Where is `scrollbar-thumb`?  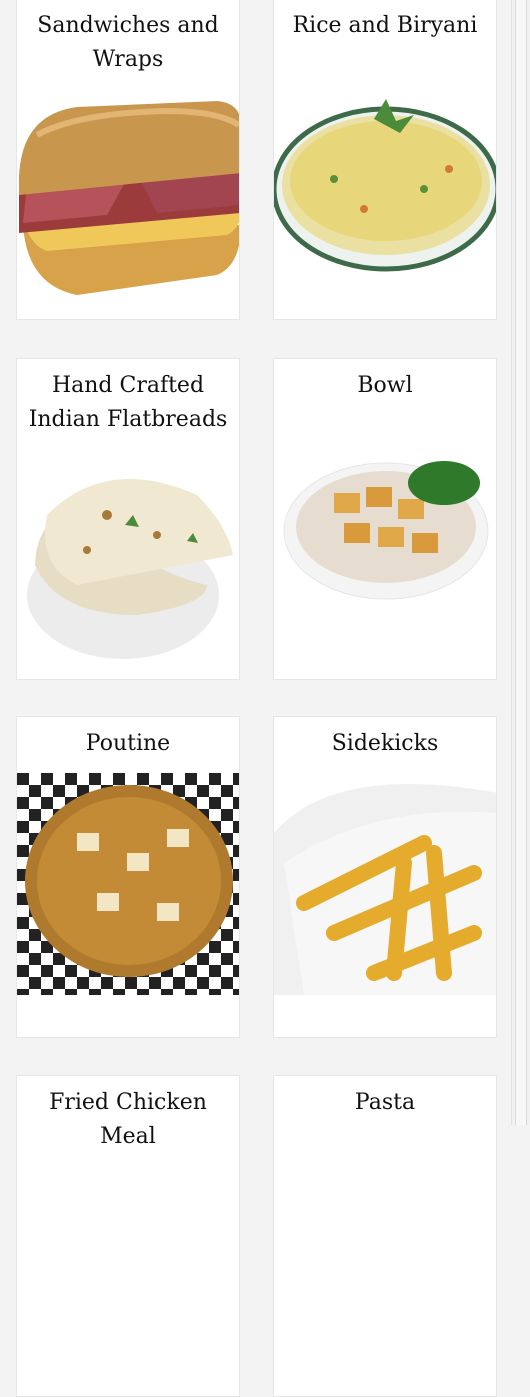 scrollbar-thumb is located at coordinates (521, 562).